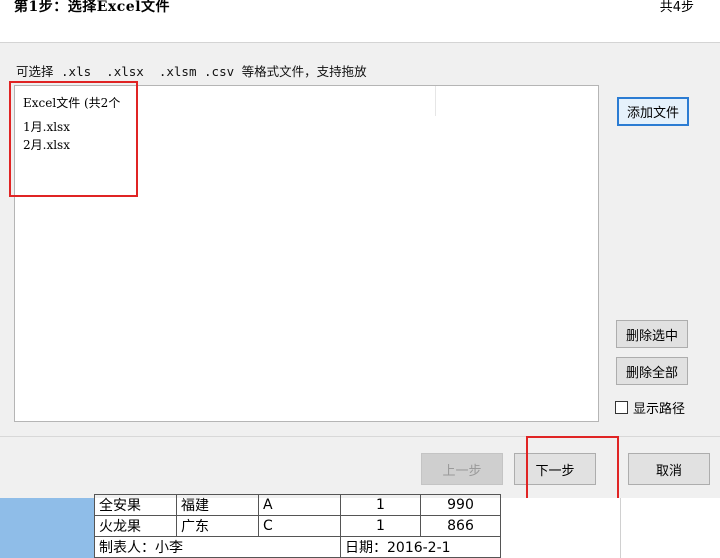  Describe the element at coordinates (460, 526) in the screenshot. I see `table-cell: 866` at that location.